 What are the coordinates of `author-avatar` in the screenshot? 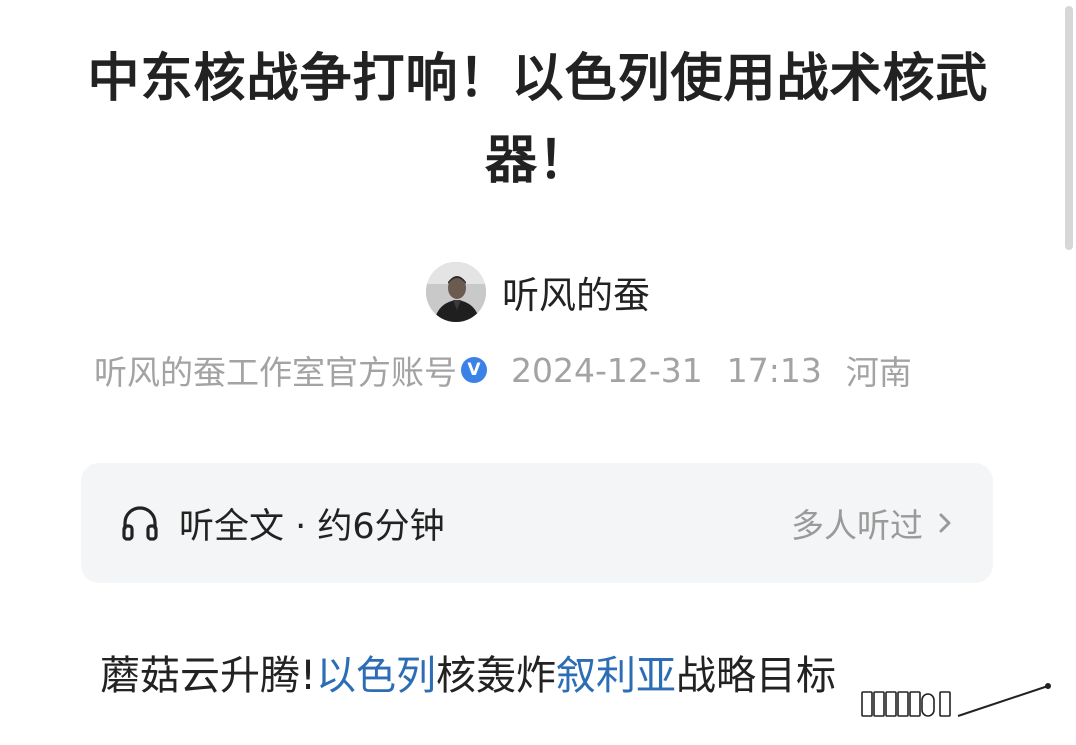 It's located at (456, 292).